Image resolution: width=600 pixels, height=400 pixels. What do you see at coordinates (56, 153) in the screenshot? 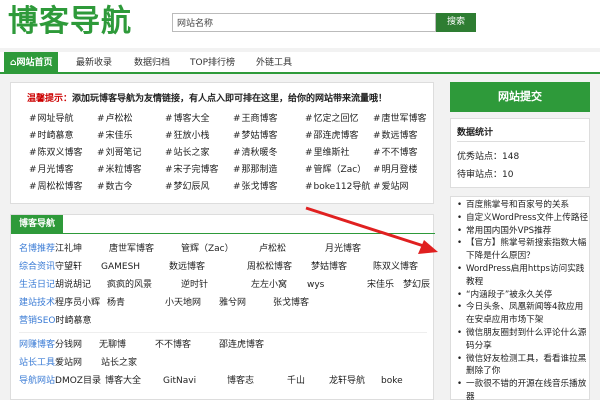
I see `friend-site-link: 陈双义博客` at bounding box center [56, 153].